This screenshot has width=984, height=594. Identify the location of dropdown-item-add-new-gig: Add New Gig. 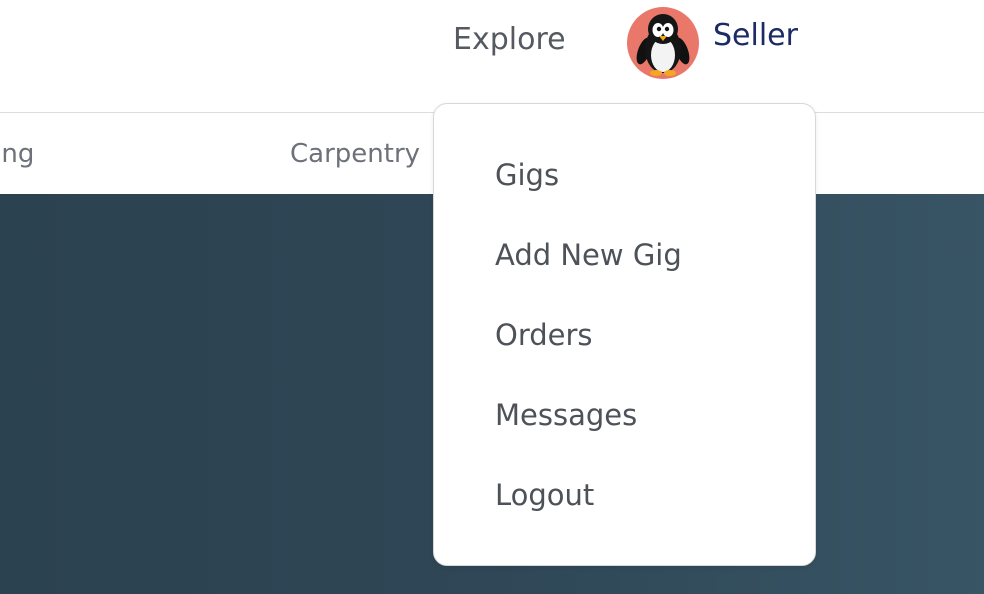
(588, 255).